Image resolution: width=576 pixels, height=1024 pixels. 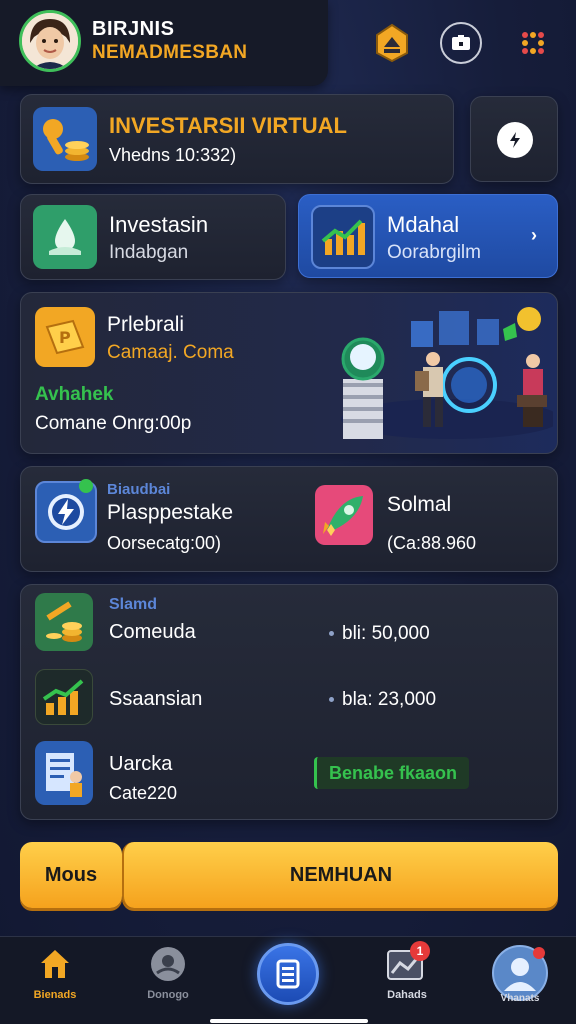 I want to click on bottom-nav: Bienads Donogo 1 Dahads Vhanats, so click(x=288, y=980).